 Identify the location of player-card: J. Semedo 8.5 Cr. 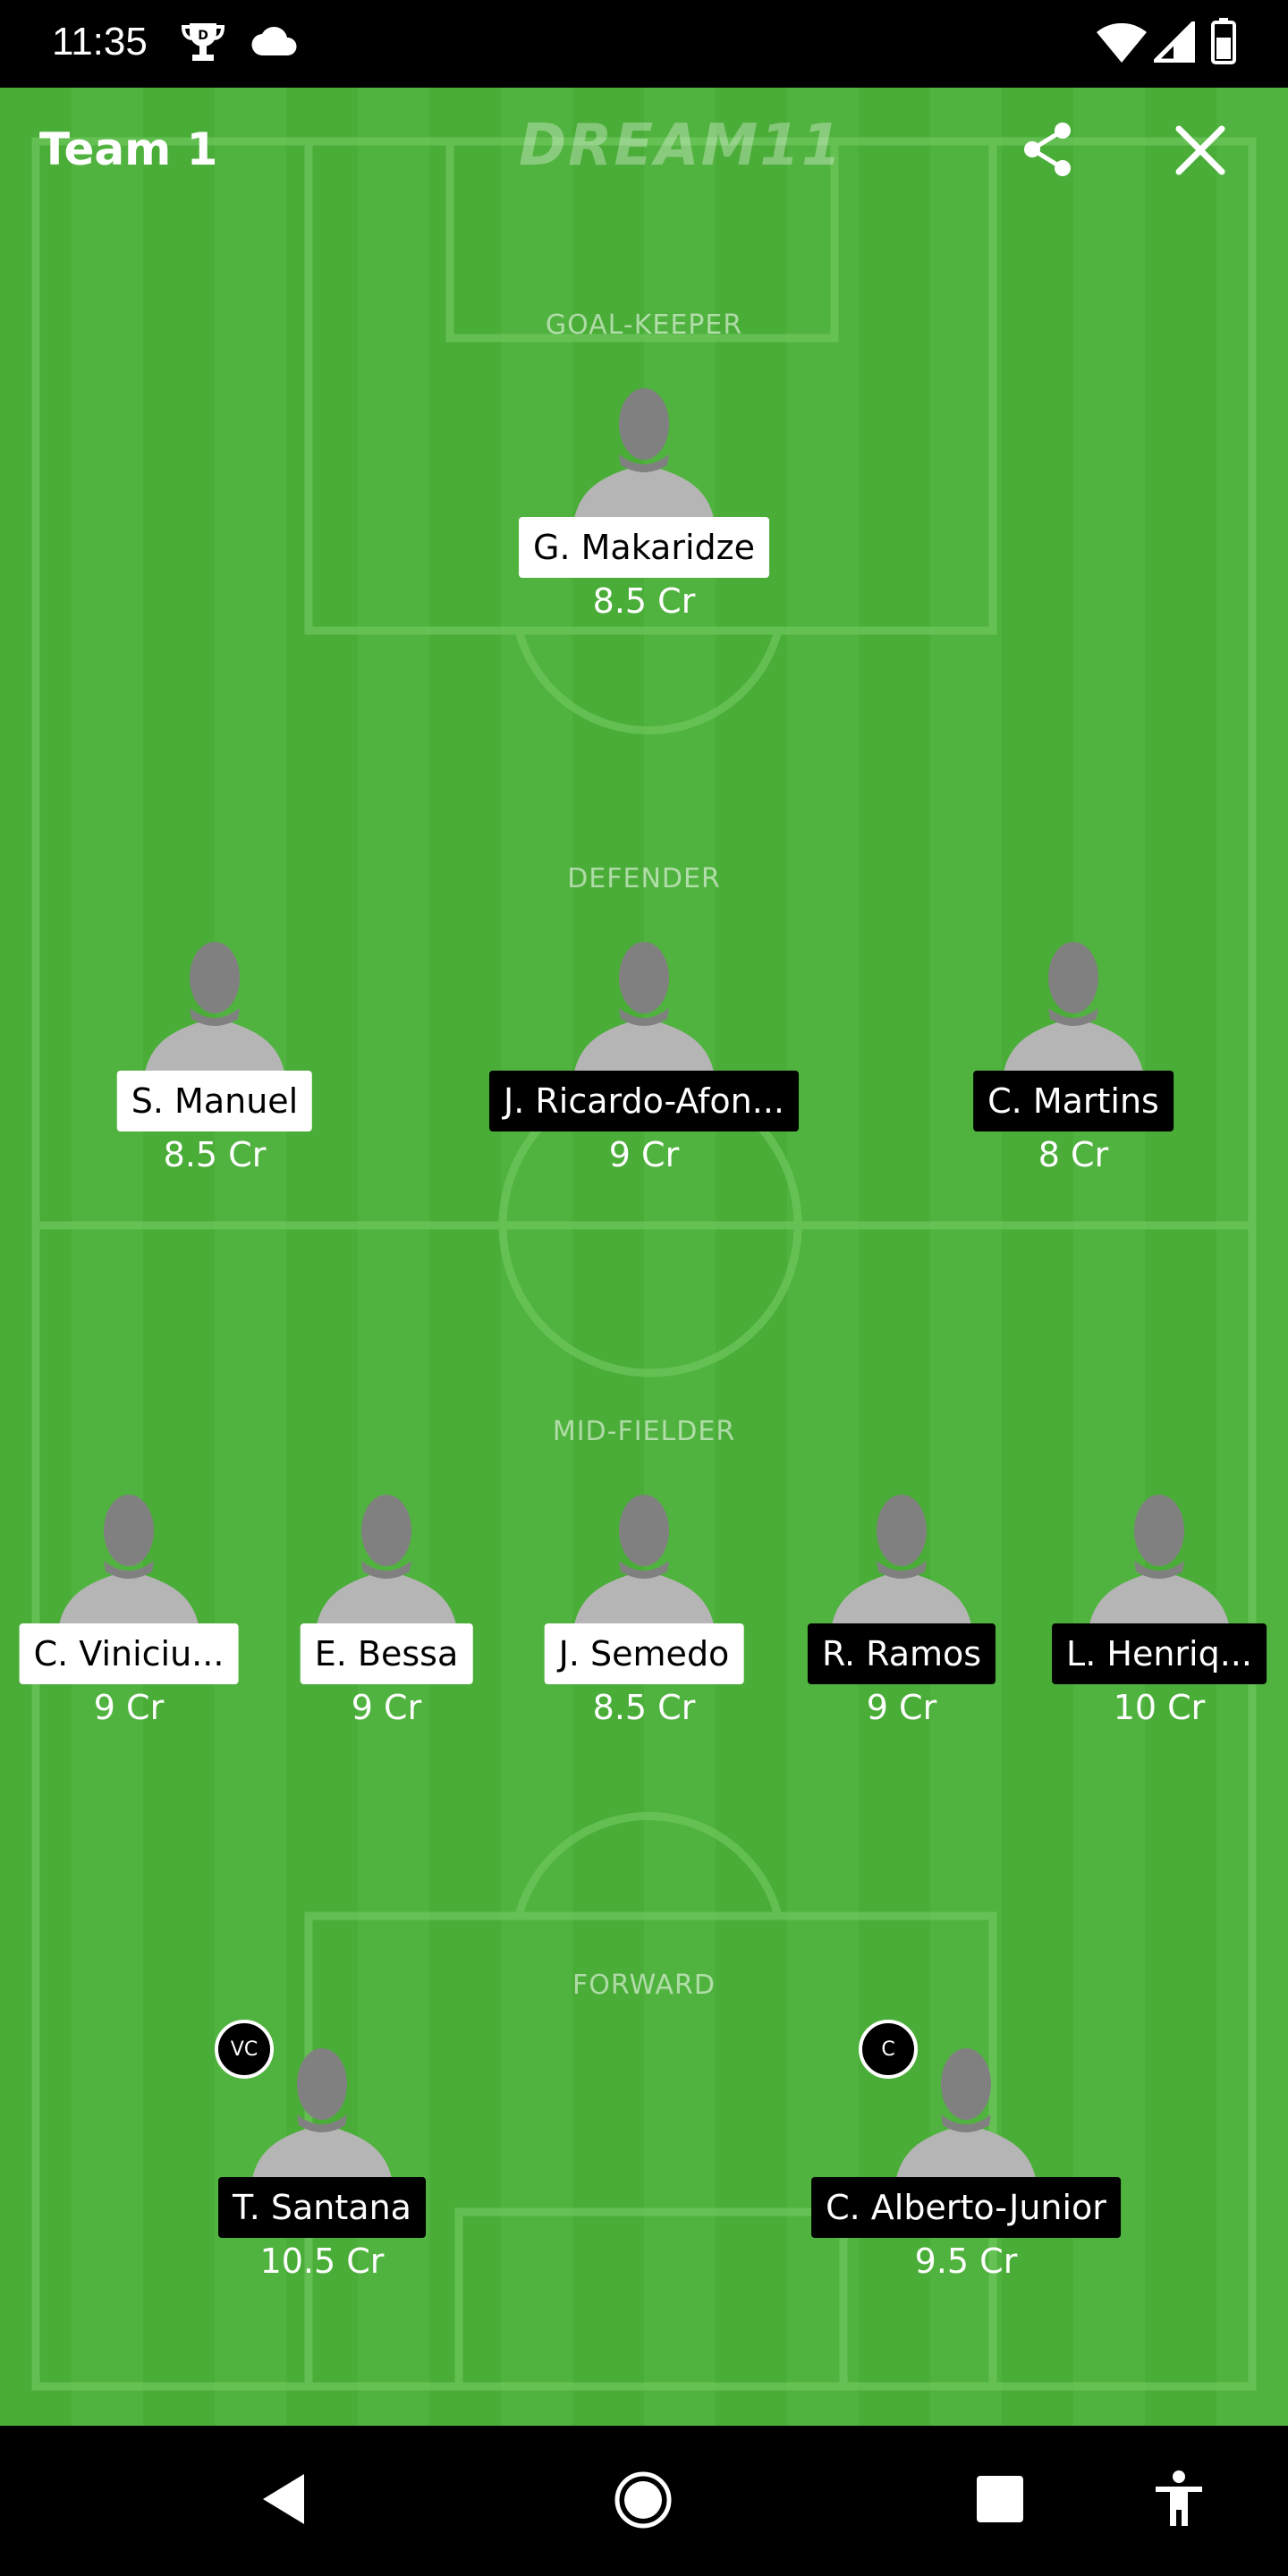
(644, 1609).